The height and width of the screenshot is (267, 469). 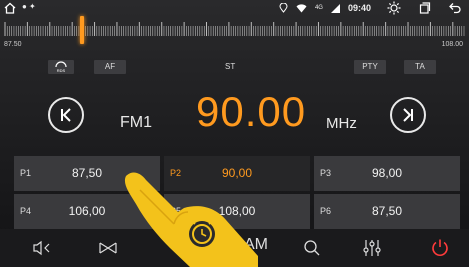 What do you see at coordinates (394, 8) in the screenshot?
I see `brightness-icon` at bounding box center [394, 8].